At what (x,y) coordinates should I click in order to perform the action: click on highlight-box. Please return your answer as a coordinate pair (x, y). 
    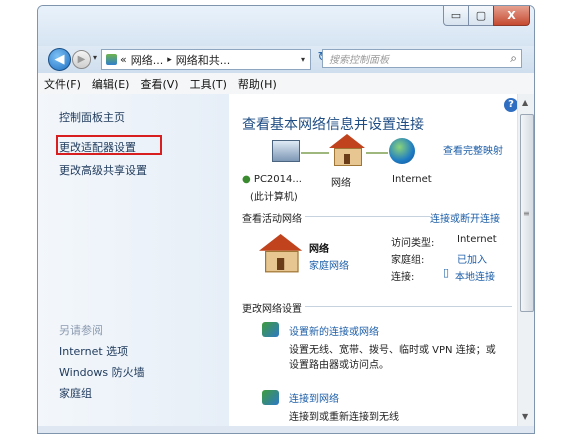
    Looking at the image, I should click on (109, 145).